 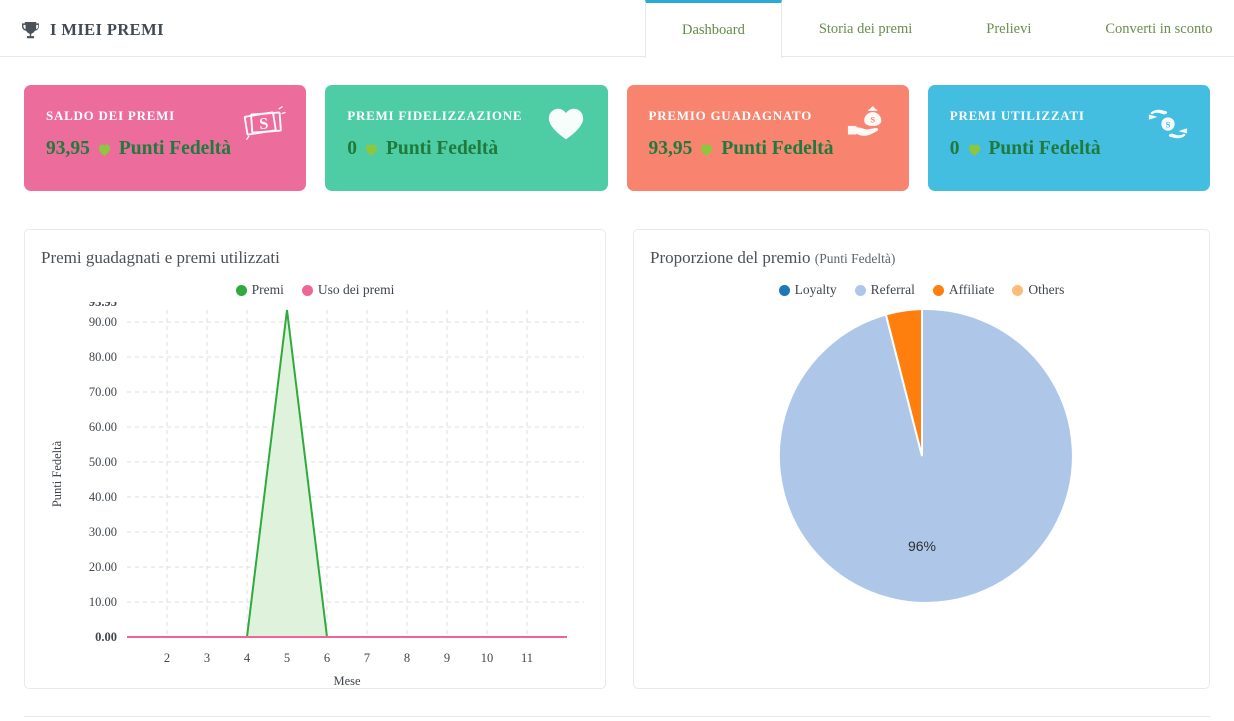 I want to click on page-title: I MIEI PREMI, so click(x=107, y=29).